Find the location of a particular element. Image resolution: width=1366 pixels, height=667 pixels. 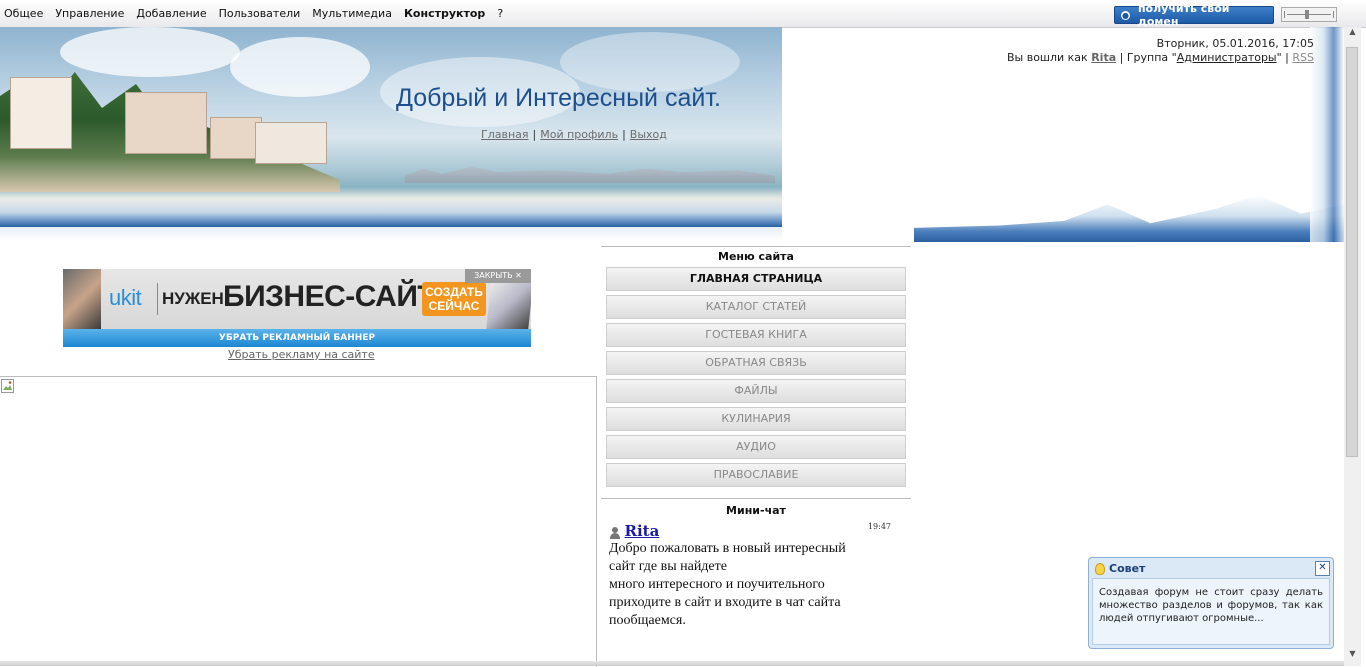

admin-menu-constructor: Конструктор is located at coordinates (444, 13).